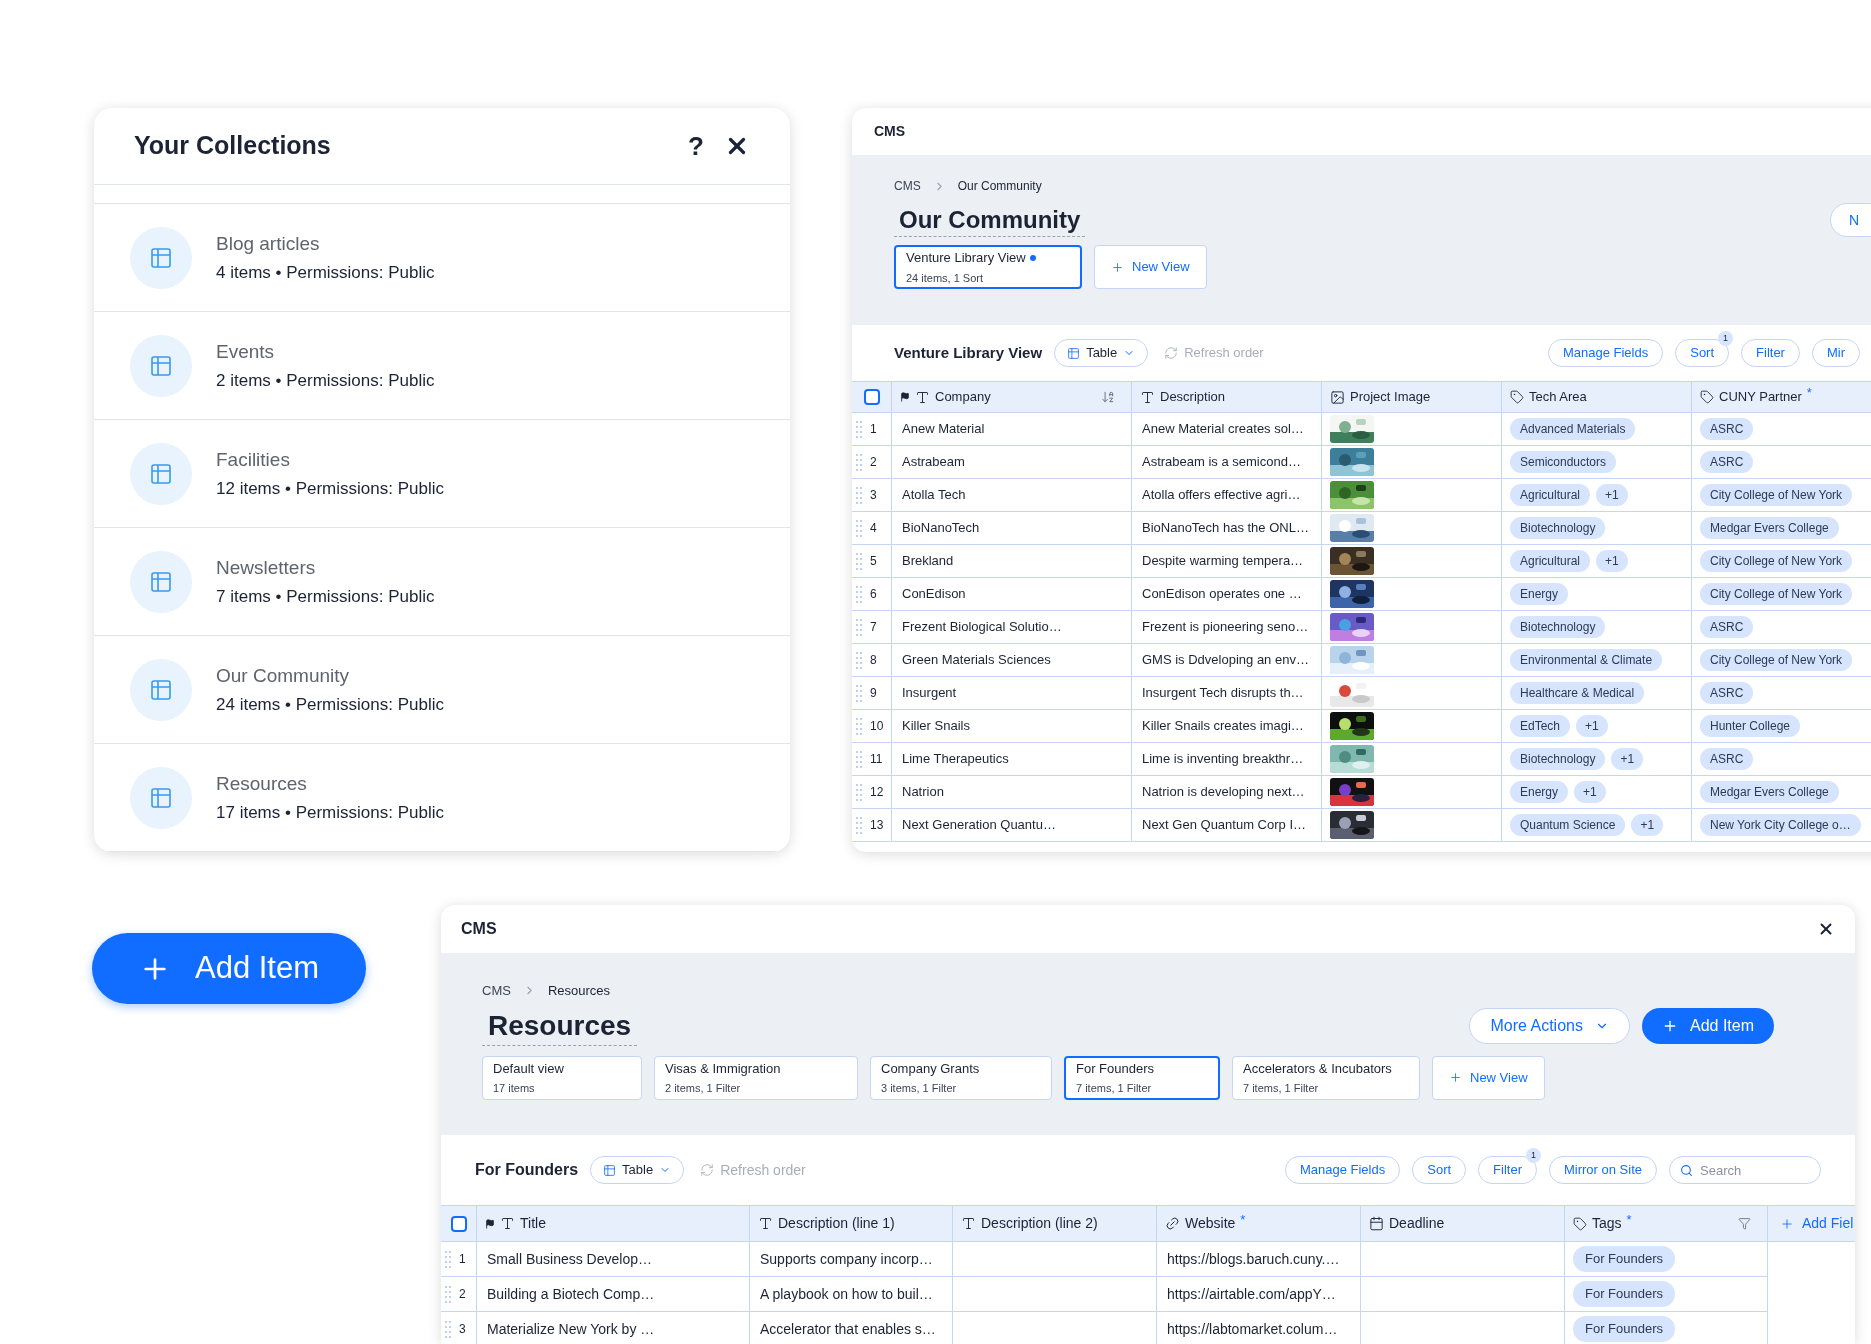  Describe the element at coordinates (873, 660) in the screenshot. I see `row-number: 8` at that location.